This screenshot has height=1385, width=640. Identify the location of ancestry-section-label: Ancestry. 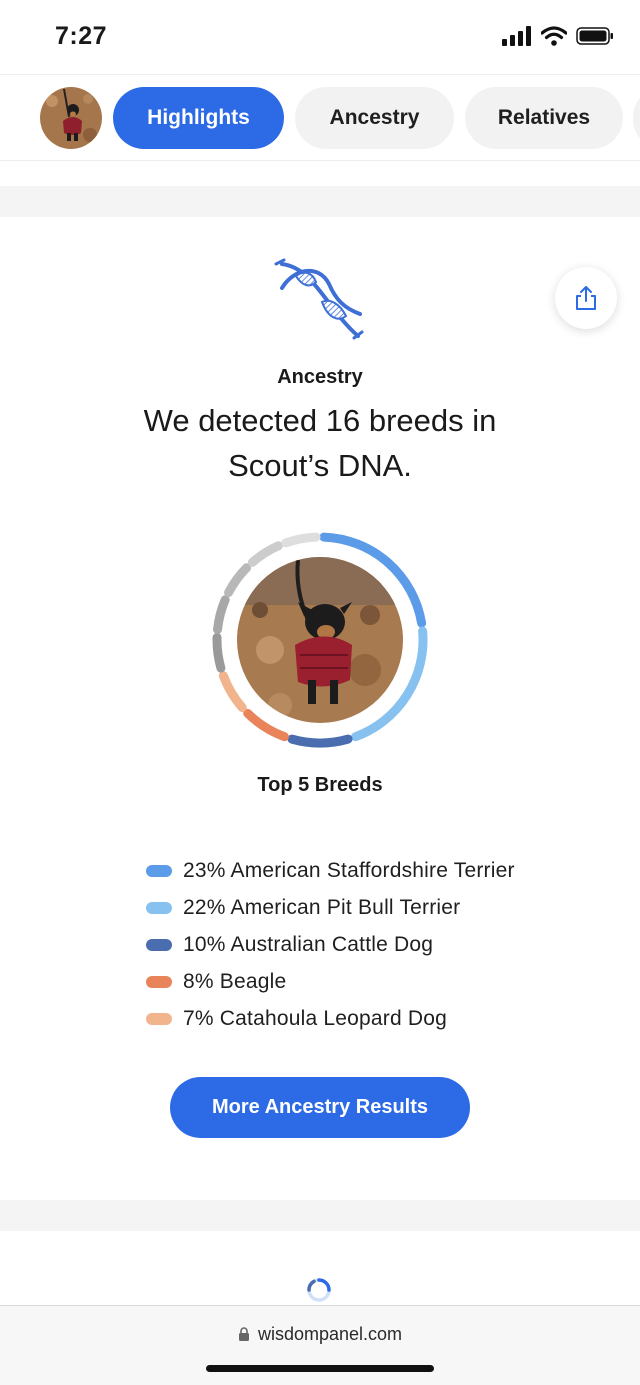
(320, 377).